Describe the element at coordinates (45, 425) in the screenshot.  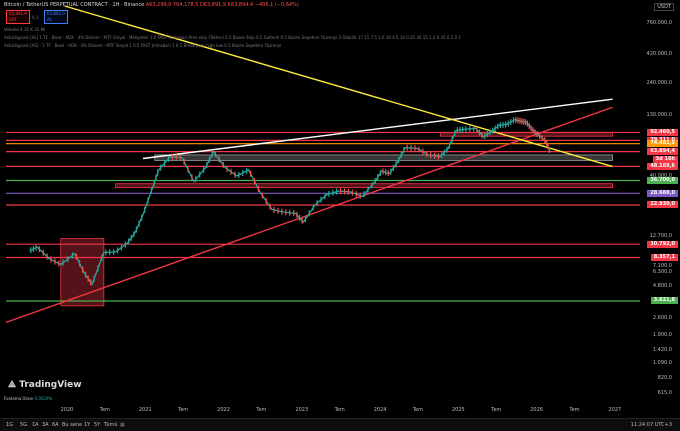
I see `tf-3a: 3A` at that location.